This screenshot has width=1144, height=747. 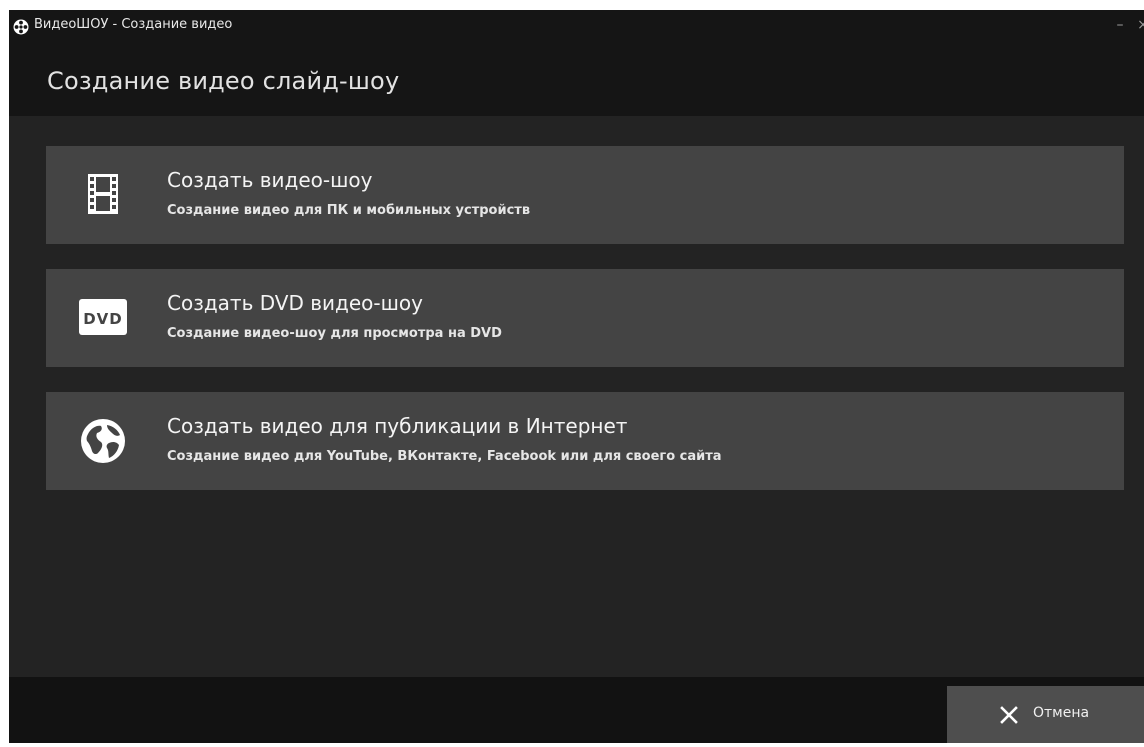 I want to click on option-description: Создание видео-шоу для просмотра на DVD, so click(x=334, y=333).